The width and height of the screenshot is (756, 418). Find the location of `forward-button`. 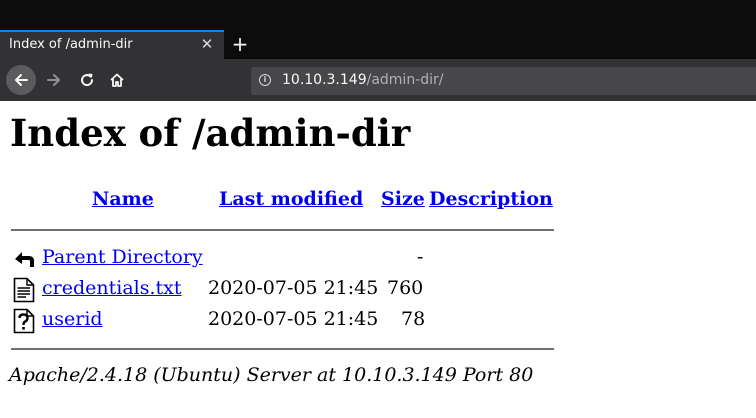

forward-button is located at coordinates (54, 80).